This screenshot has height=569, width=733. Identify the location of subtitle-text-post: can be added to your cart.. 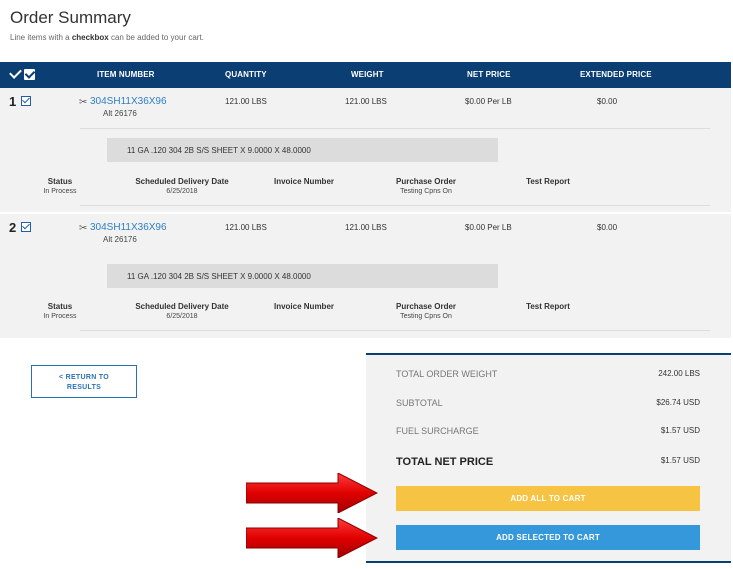
(156, 37).